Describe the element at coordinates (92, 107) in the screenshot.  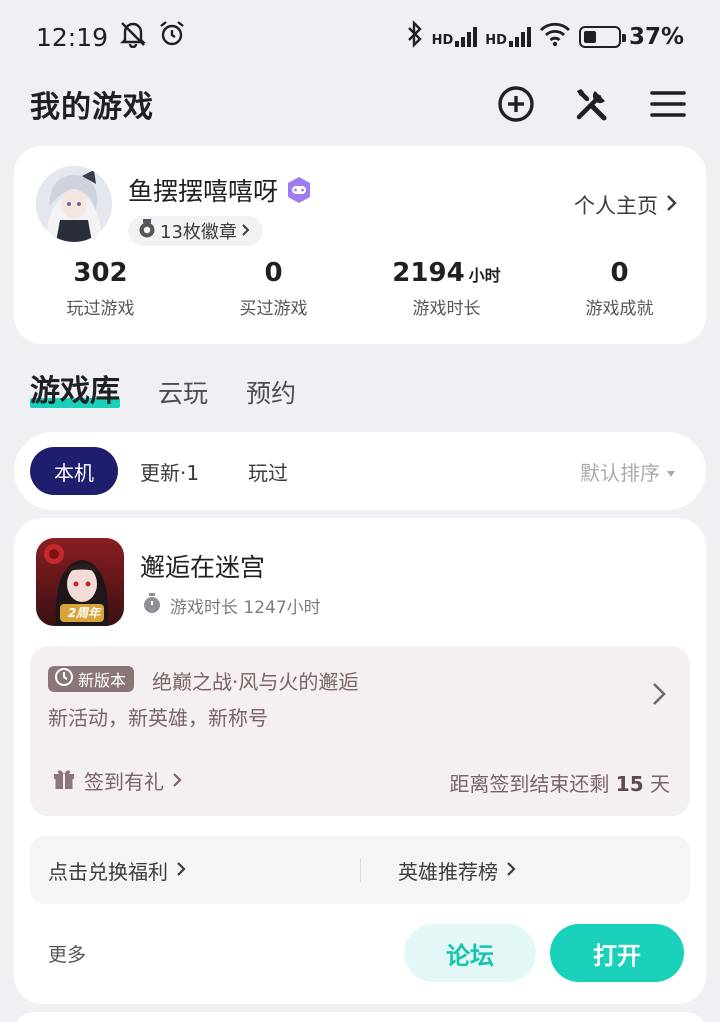
I see `page-title: 我的游戏` at that location.